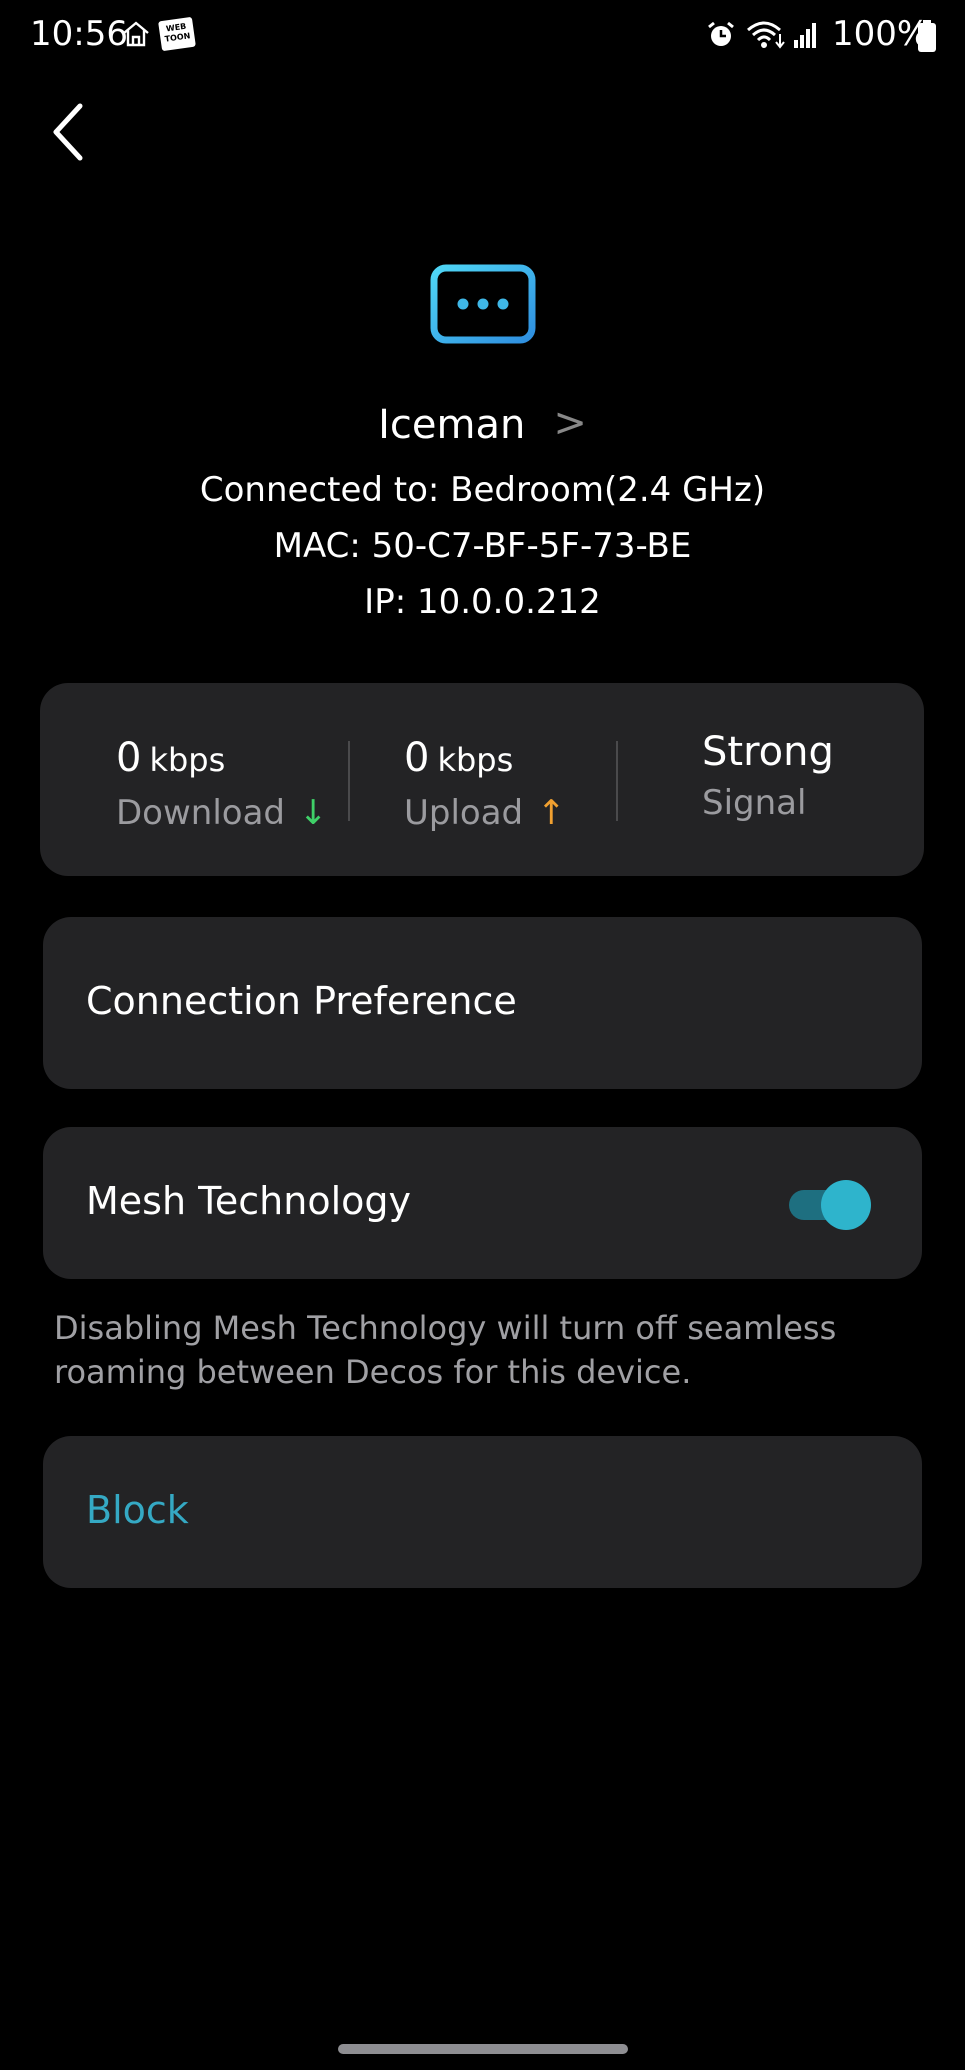  What do you see at coordinates (482, 490) in the screenshot?
I see `connected-to-text: Connected to: Bedroom(2.4 GHz)` at bounding box center [482, 490].